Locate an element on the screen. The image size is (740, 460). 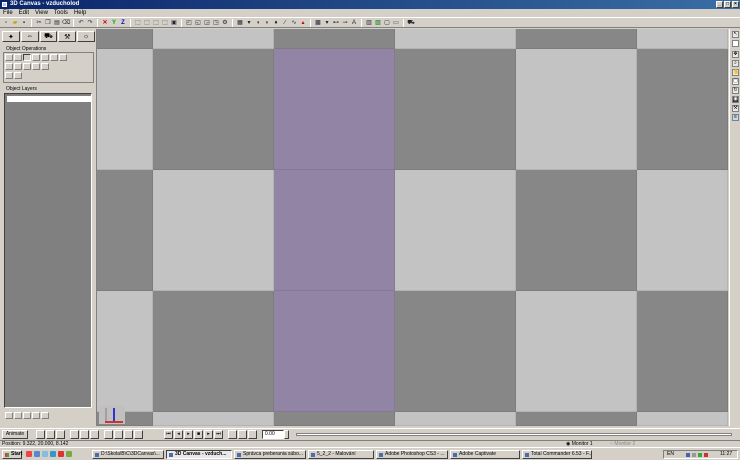
layer-up-button is located at coordinates (27, 415).